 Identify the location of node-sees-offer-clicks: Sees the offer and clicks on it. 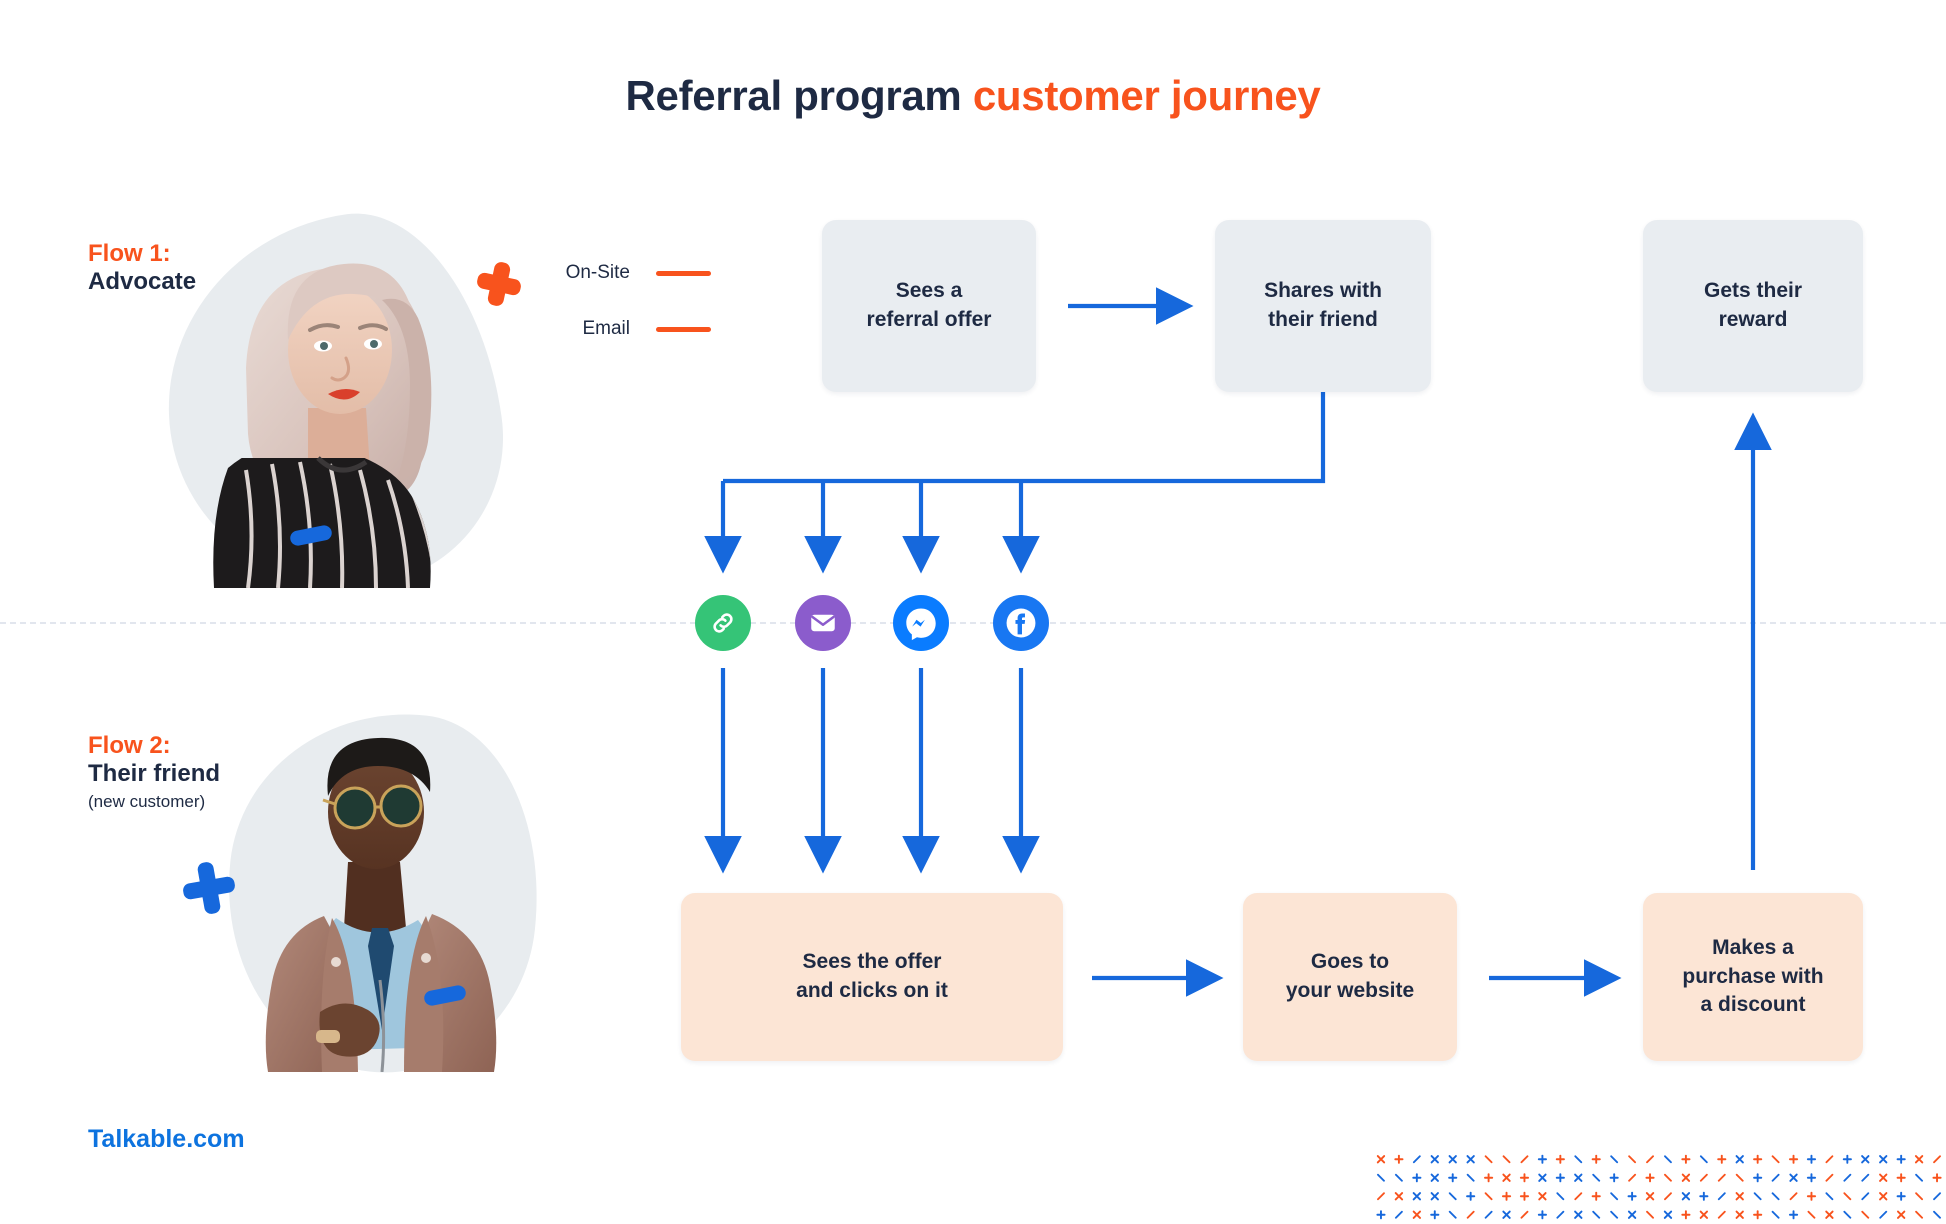
(872, 977).